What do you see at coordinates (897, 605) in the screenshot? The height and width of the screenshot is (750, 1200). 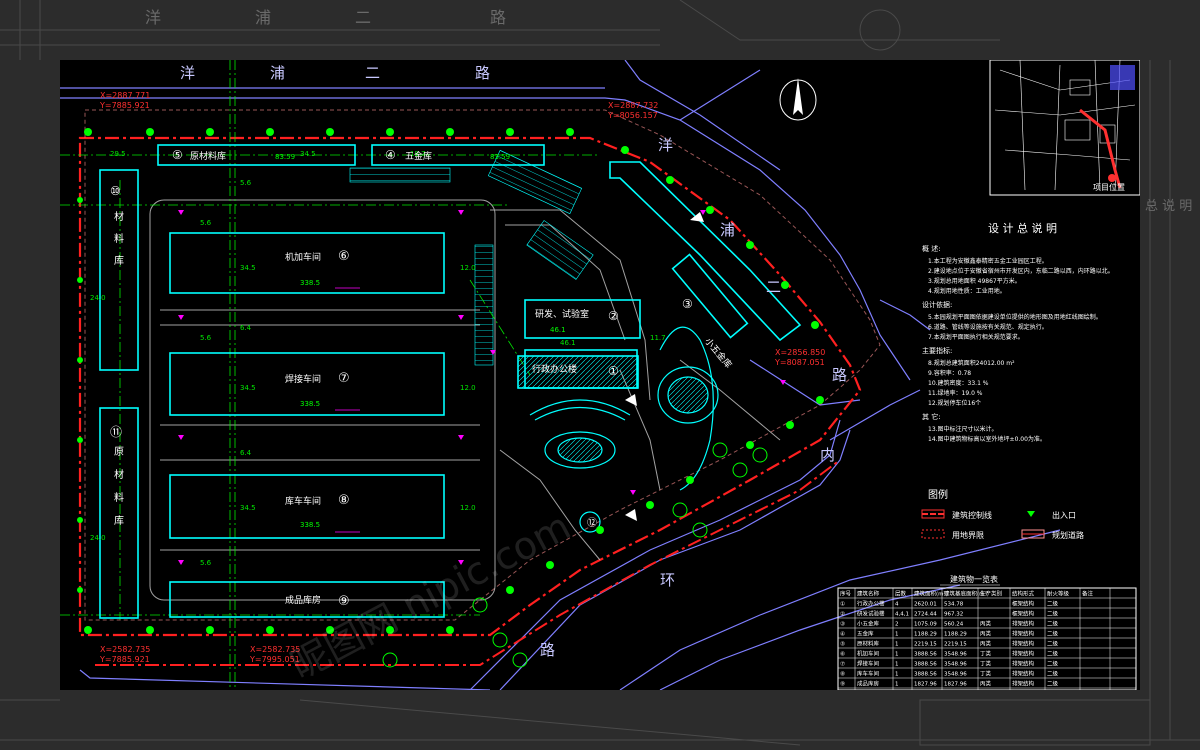 I see `table-cell: 4` at bounding box center [897, 605].